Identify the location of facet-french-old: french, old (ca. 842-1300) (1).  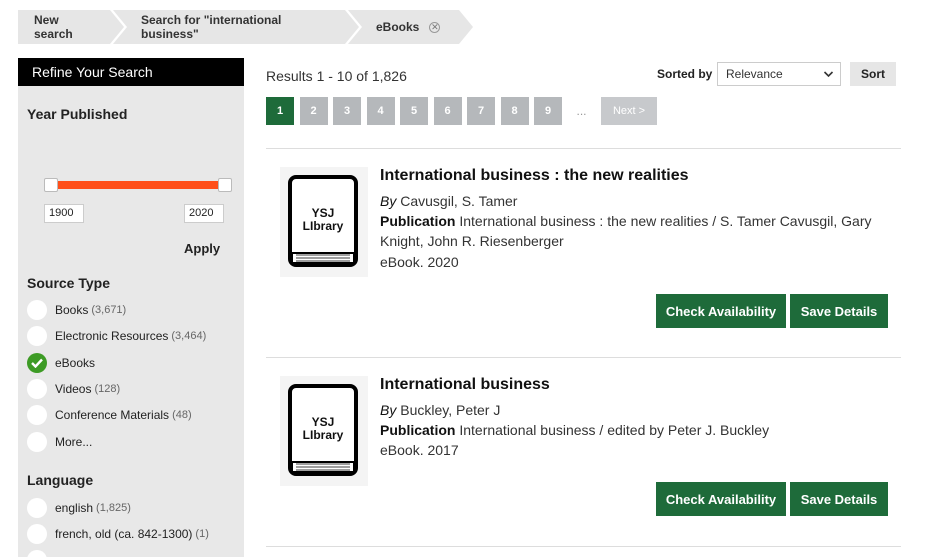
(118, 534).